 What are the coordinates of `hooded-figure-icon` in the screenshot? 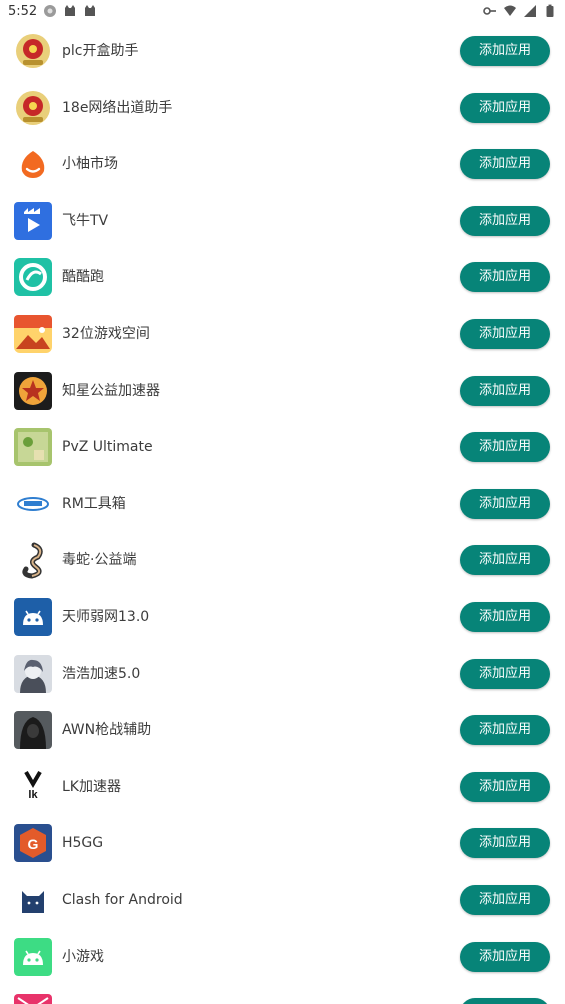 It's located at (33, 730).